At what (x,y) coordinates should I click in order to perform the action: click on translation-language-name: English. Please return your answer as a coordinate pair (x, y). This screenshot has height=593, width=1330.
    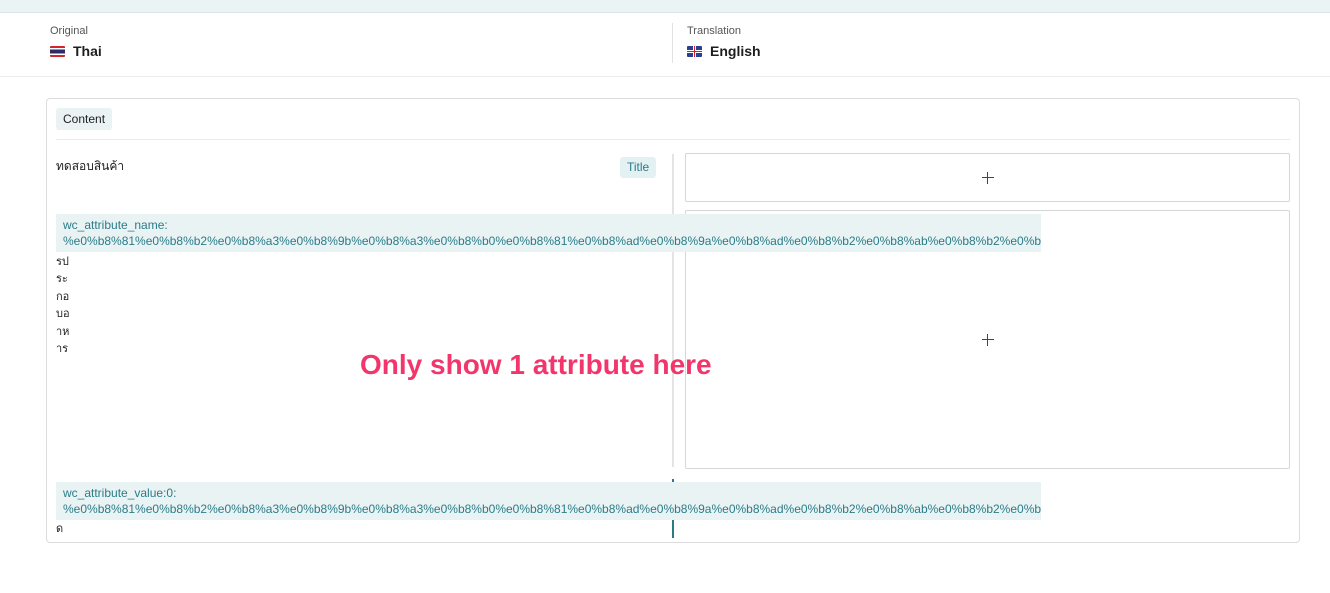
    Looking at the image, I should click on (724, 51).